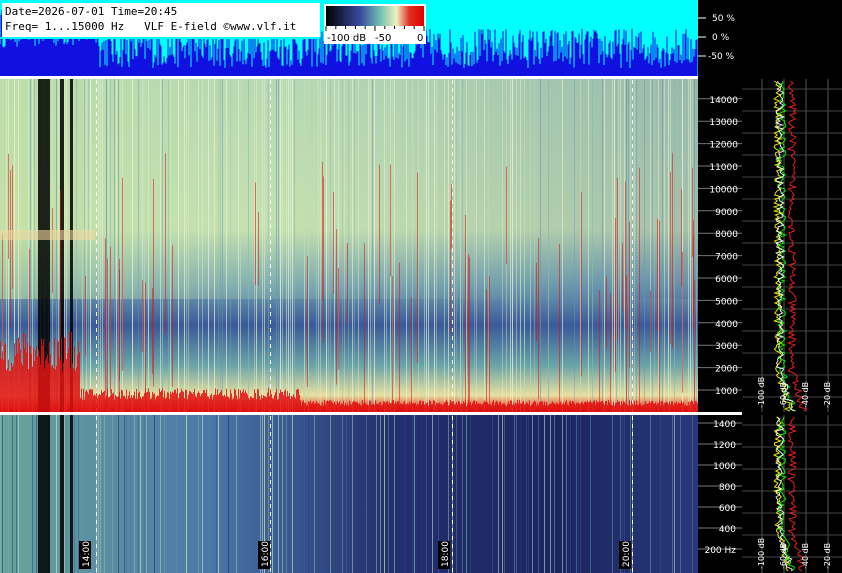 This screenshot has width=842, height=573. Describe the element at coordinates (383, 38) in the screenshot. I see `colorbar-label-mid: -50` at that location.